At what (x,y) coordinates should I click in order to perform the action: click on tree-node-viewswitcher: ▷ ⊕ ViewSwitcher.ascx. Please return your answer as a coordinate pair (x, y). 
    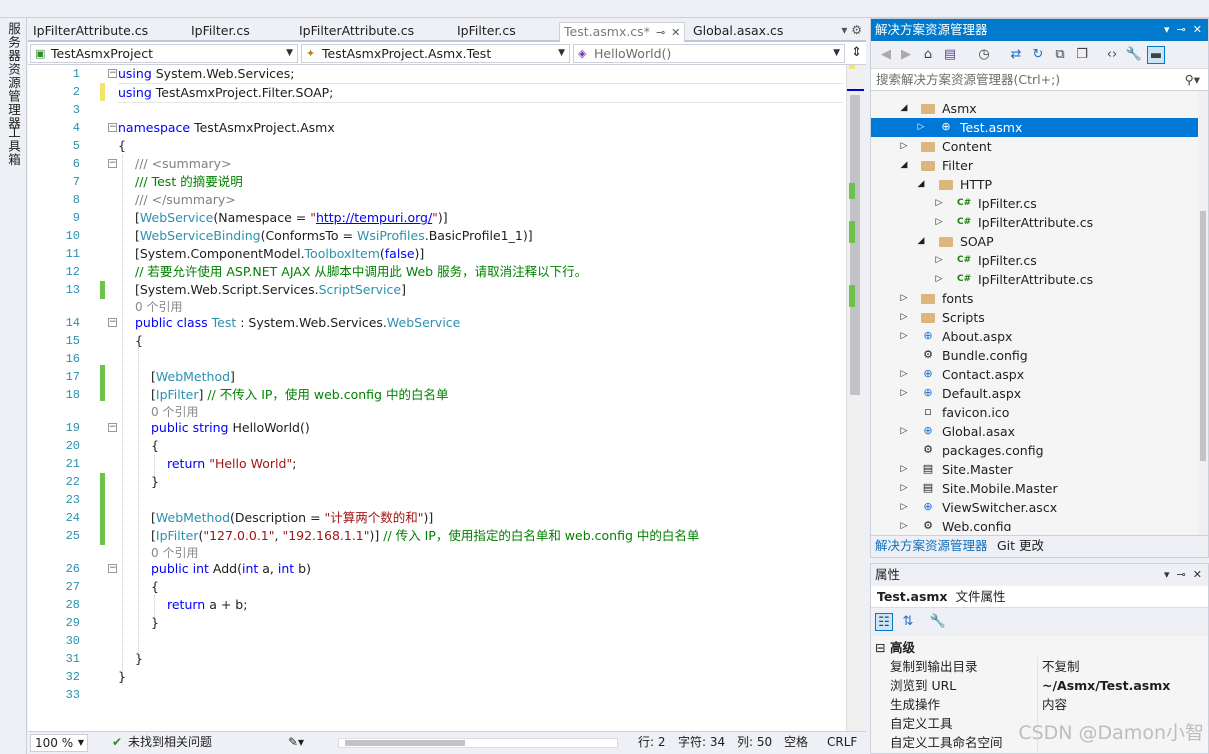
    Looking at the image, I should click on (1035, 507).